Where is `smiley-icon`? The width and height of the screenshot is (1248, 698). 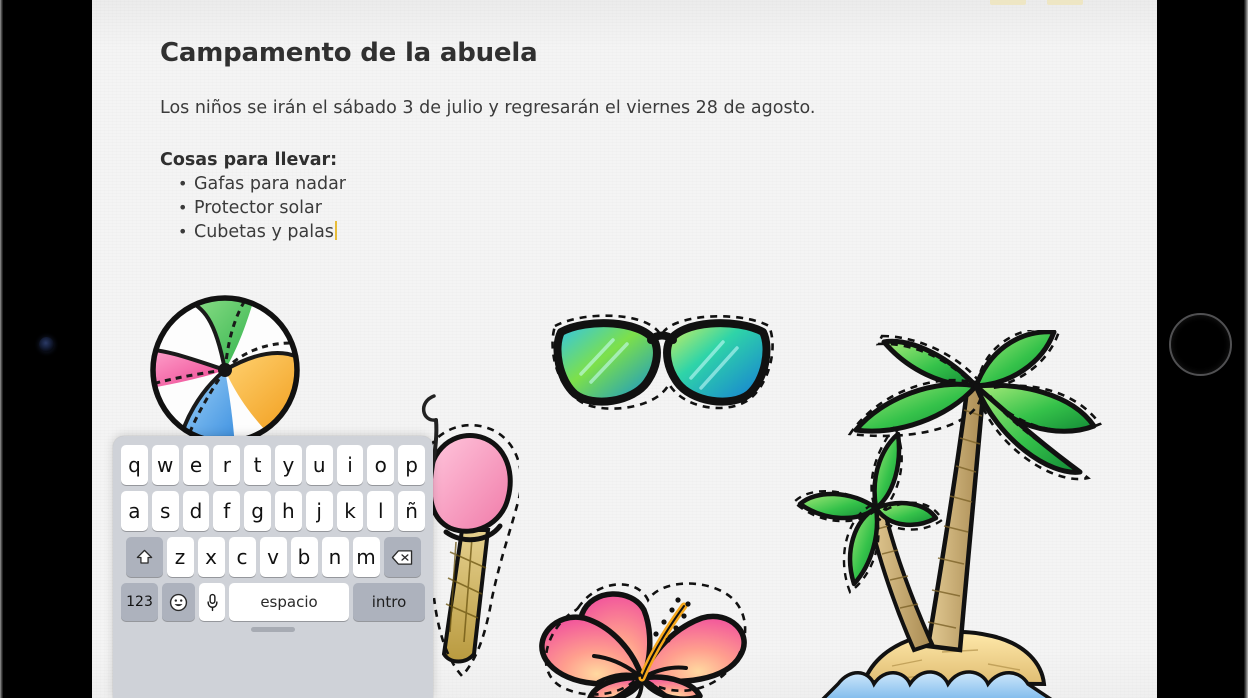 smiley-icon is located at coordinates (178, 602).